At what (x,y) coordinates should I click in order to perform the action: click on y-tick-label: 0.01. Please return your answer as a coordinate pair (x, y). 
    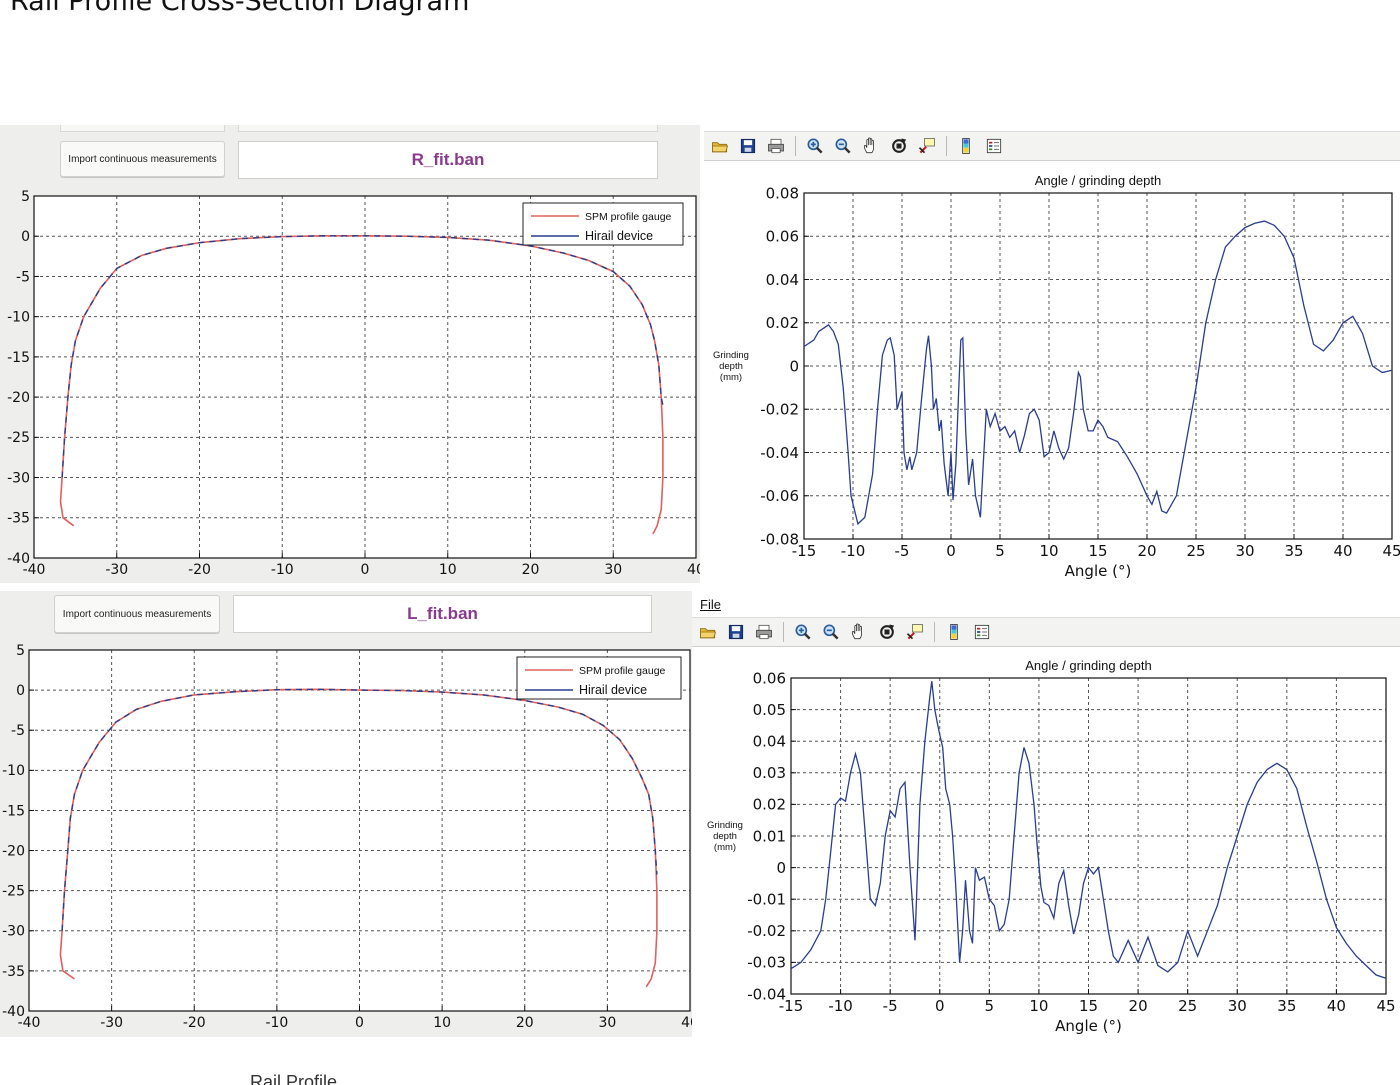
    Looking at the image, I should click on (769, 836).